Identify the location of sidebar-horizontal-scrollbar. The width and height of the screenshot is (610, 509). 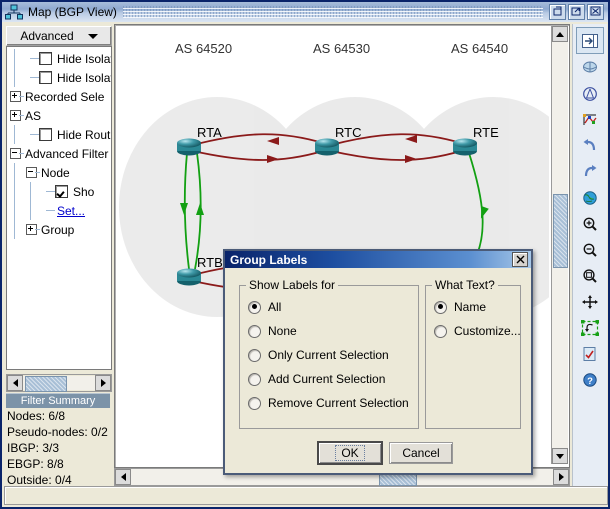
(59, 383).